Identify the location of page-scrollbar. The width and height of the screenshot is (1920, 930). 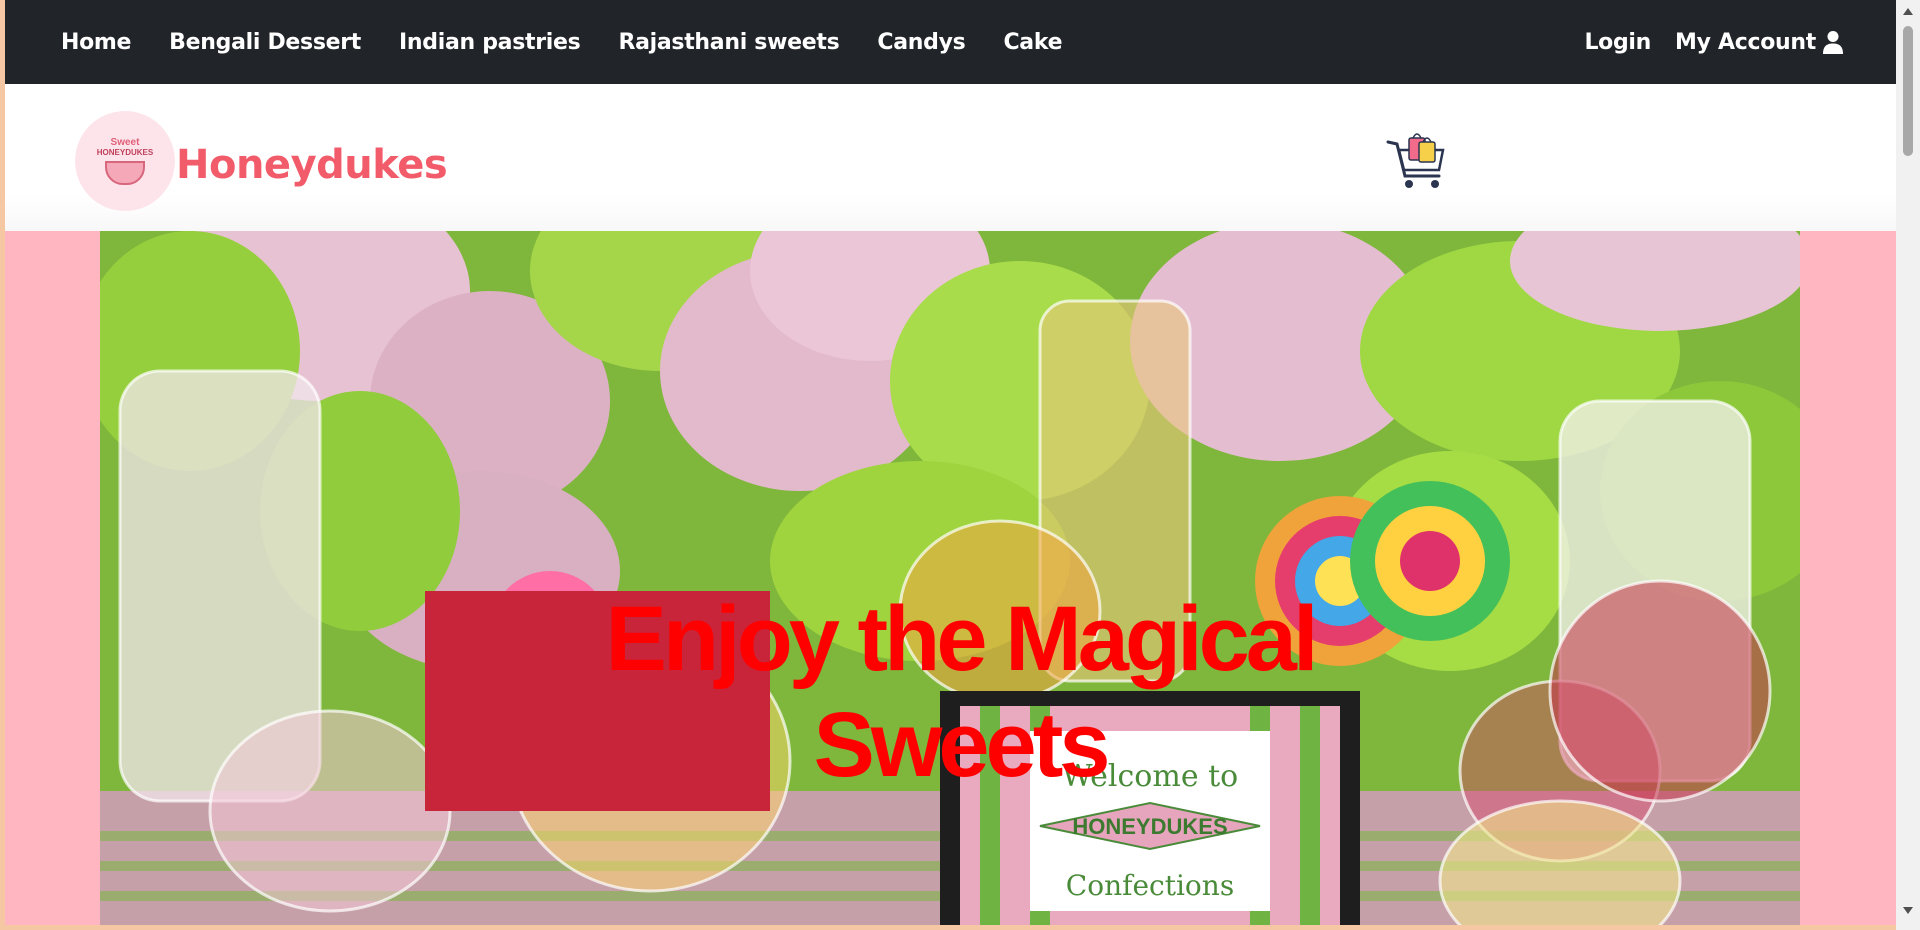
(1908, 465).